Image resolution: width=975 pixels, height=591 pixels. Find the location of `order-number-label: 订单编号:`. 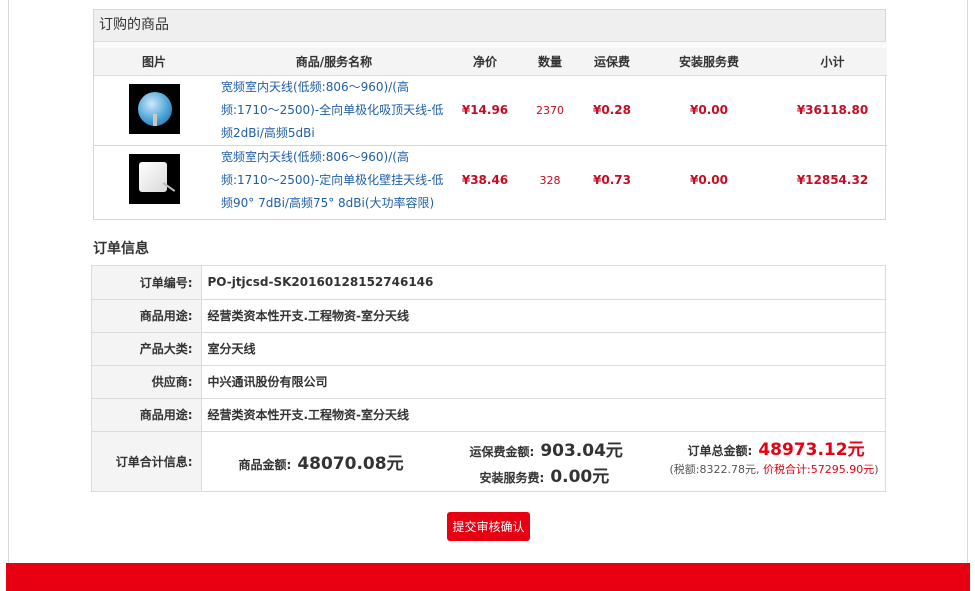

order-number-label: 订单编号: is located at coordinates (147, 283).